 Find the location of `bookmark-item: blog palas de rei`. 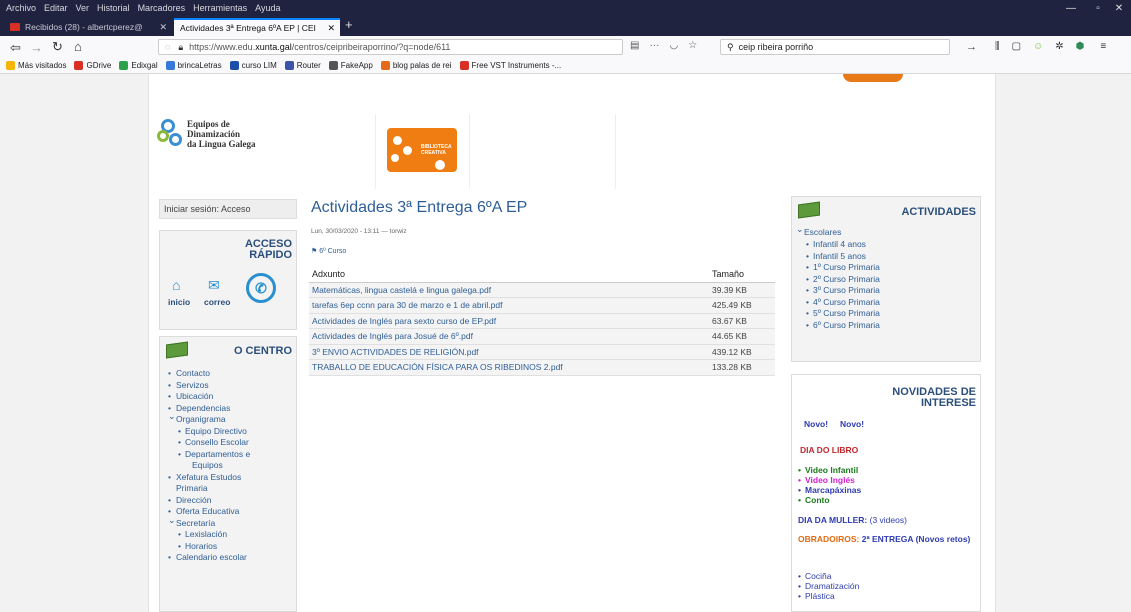

bookmark-item: blog palas de rei is located at coordinates (416, 65).